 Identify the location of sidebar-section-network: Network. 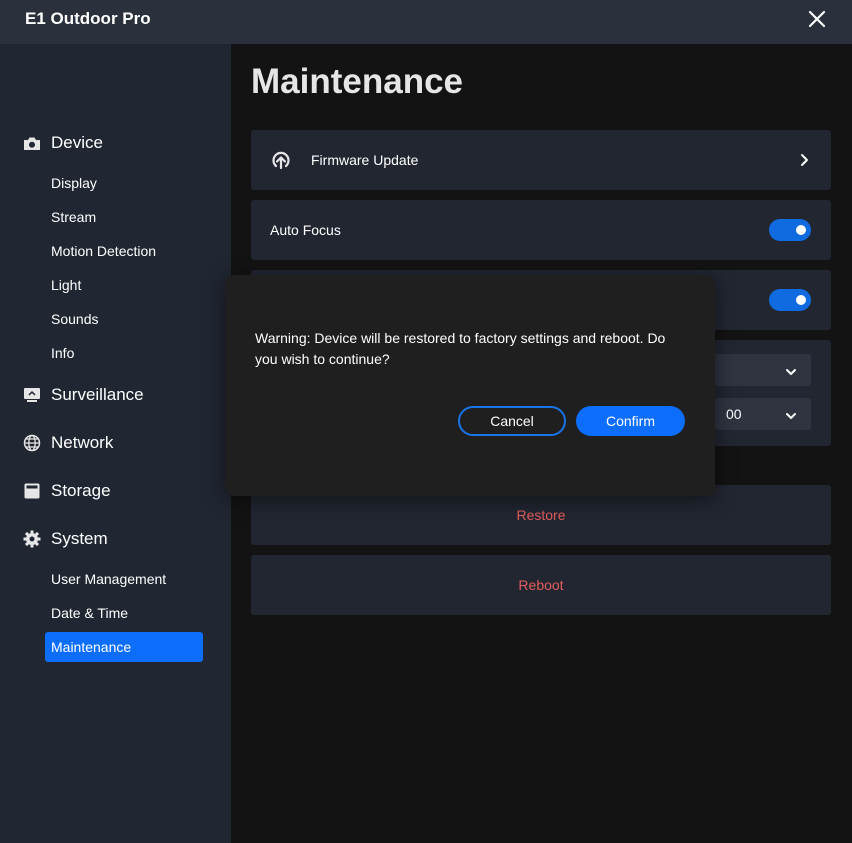
(68, 443).